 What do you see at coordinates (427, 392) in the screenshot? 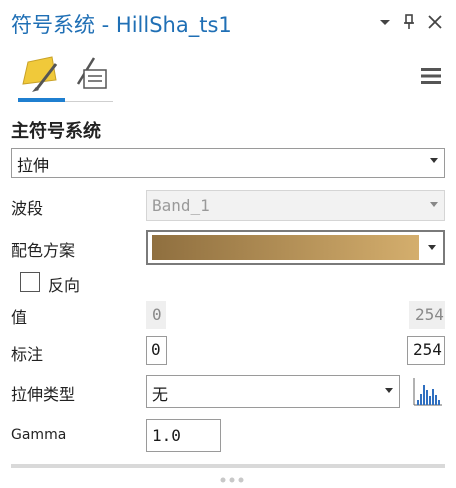
I see `histogram-icon` at bounding box center [427, 392].